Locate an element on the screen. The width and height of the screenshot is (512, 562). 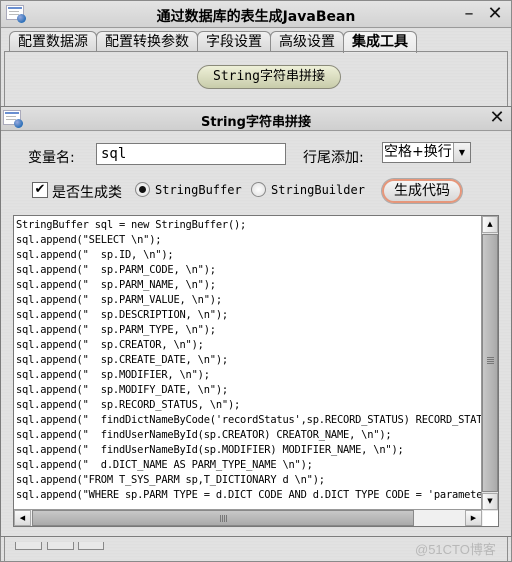
code-line: StringBuffer sql = new StringBuffer(); is located at coordinates (131, 225).